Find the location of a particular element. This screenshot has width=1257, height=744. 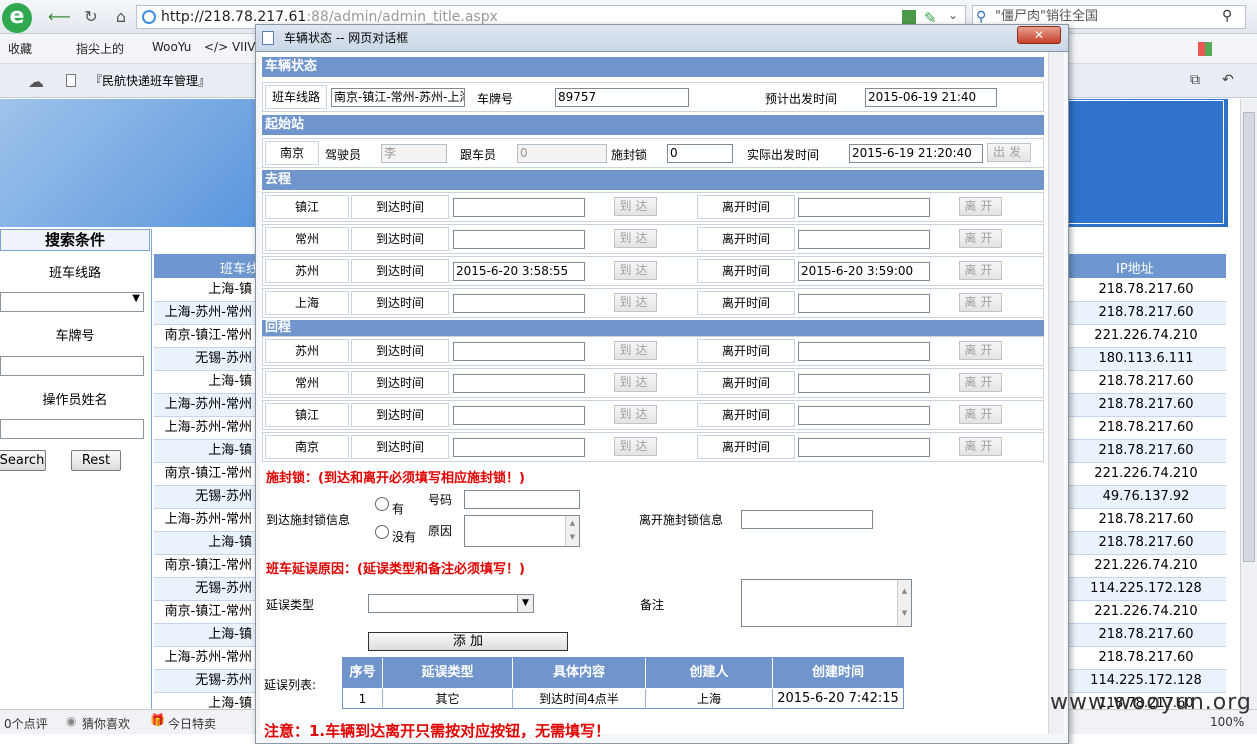

remark-scroll-icon: ▲ ▼ is located at coordinates (904, 603).